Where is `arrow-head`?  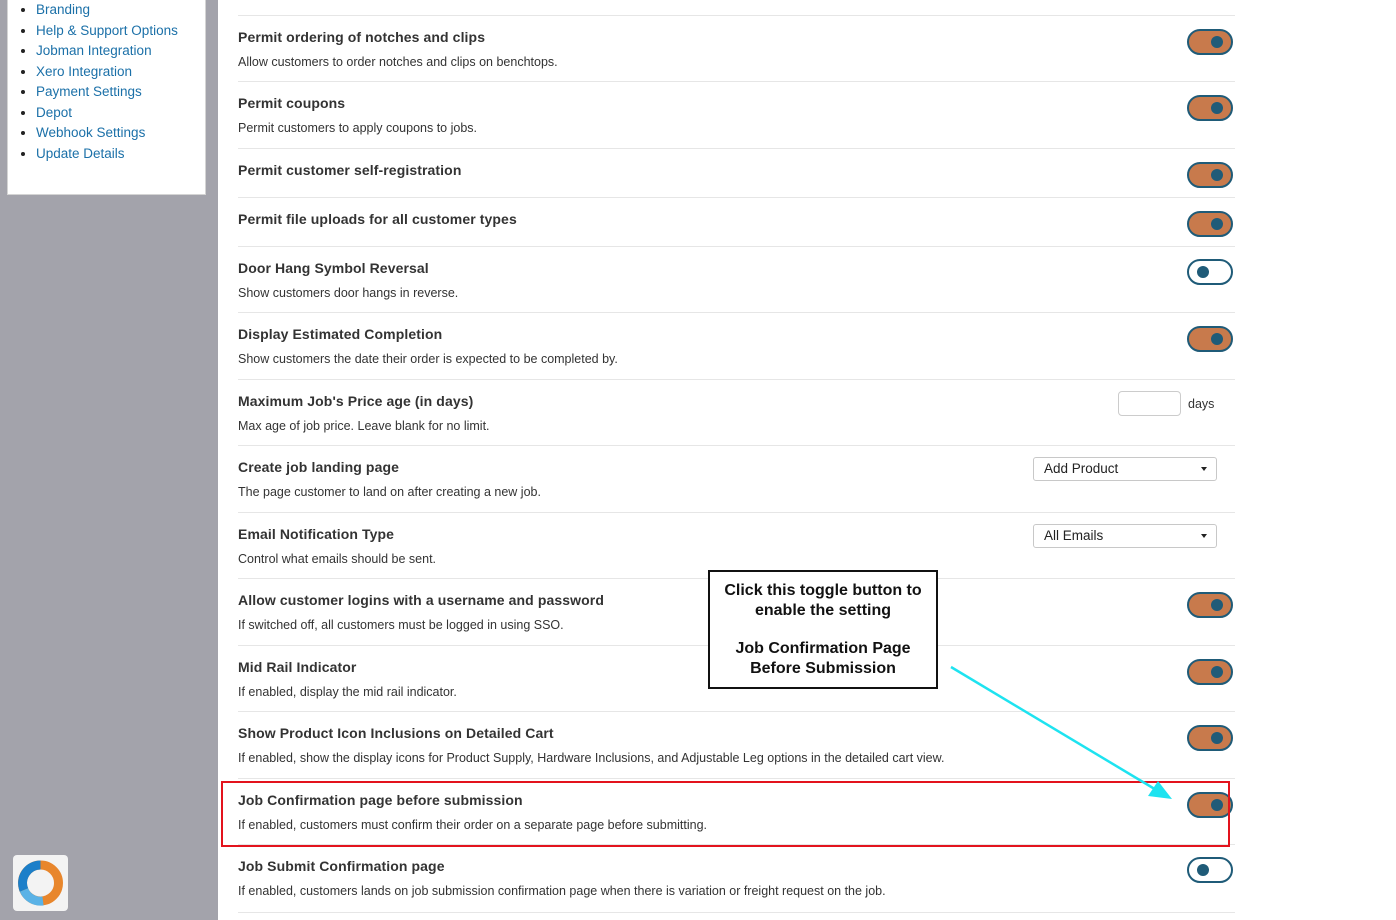 arrow-head is located at coordinates (1160, 790).